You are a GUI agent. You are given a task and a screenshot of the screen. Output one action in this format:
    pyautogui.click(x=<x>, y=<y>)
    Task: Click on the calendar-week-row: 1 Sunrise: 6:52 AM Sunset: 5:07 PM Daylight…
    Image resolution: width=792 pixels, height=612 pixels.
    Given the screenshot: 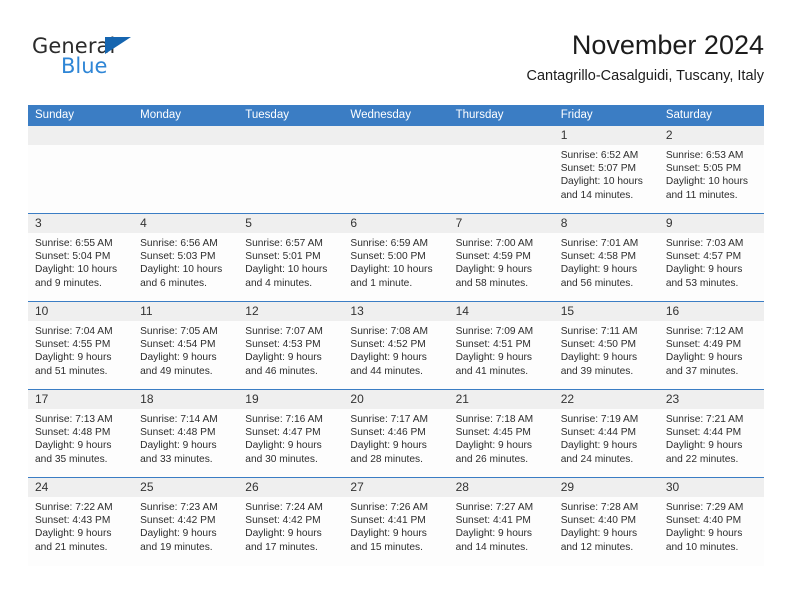 What is the action you would take?
    pyautogui.click(x=396, y=170)
    